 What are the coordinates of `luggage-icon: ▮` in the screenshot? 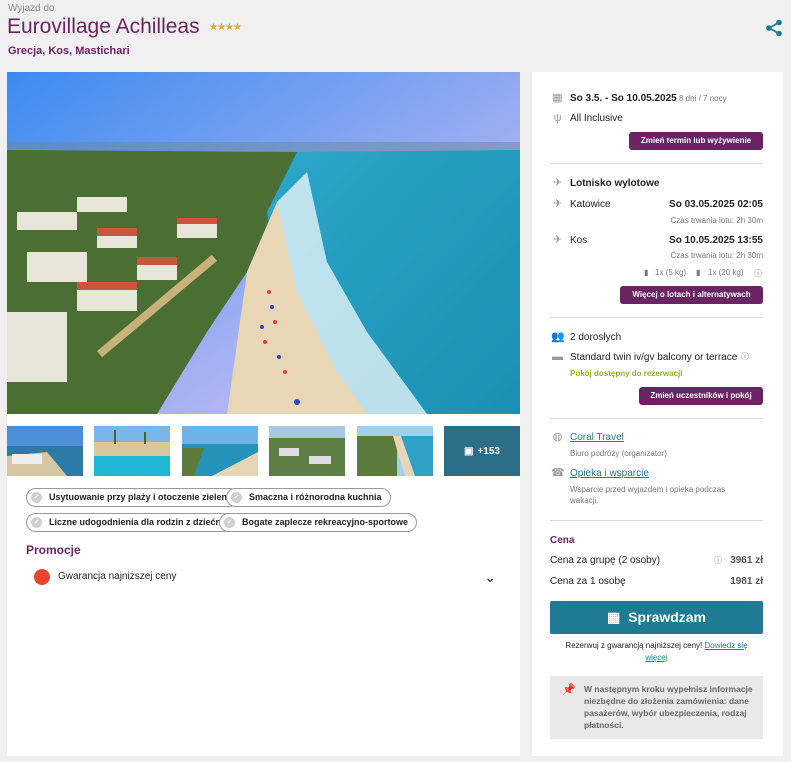 It's located at (698, 272).